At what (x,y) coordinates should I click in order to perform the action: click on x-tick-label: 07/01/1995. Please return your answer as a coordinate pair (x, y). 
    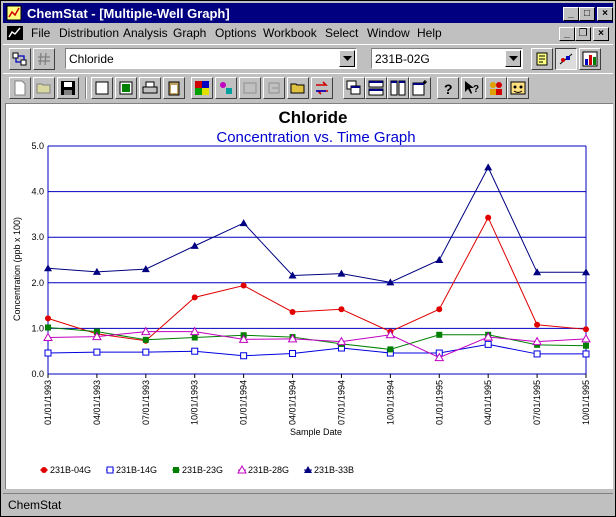
    Looking at the image, I should click on (537, 402).